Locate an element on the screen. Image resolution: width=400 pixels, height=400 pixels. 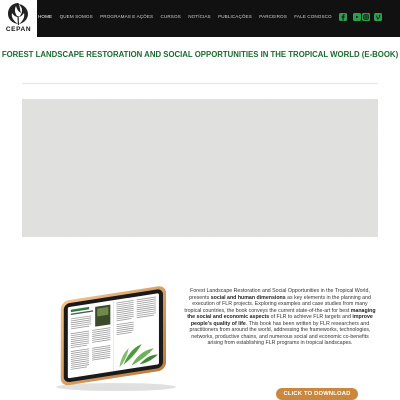
download-button: CLICK TO DOWNLOAD is located at coordinates (317, 394).